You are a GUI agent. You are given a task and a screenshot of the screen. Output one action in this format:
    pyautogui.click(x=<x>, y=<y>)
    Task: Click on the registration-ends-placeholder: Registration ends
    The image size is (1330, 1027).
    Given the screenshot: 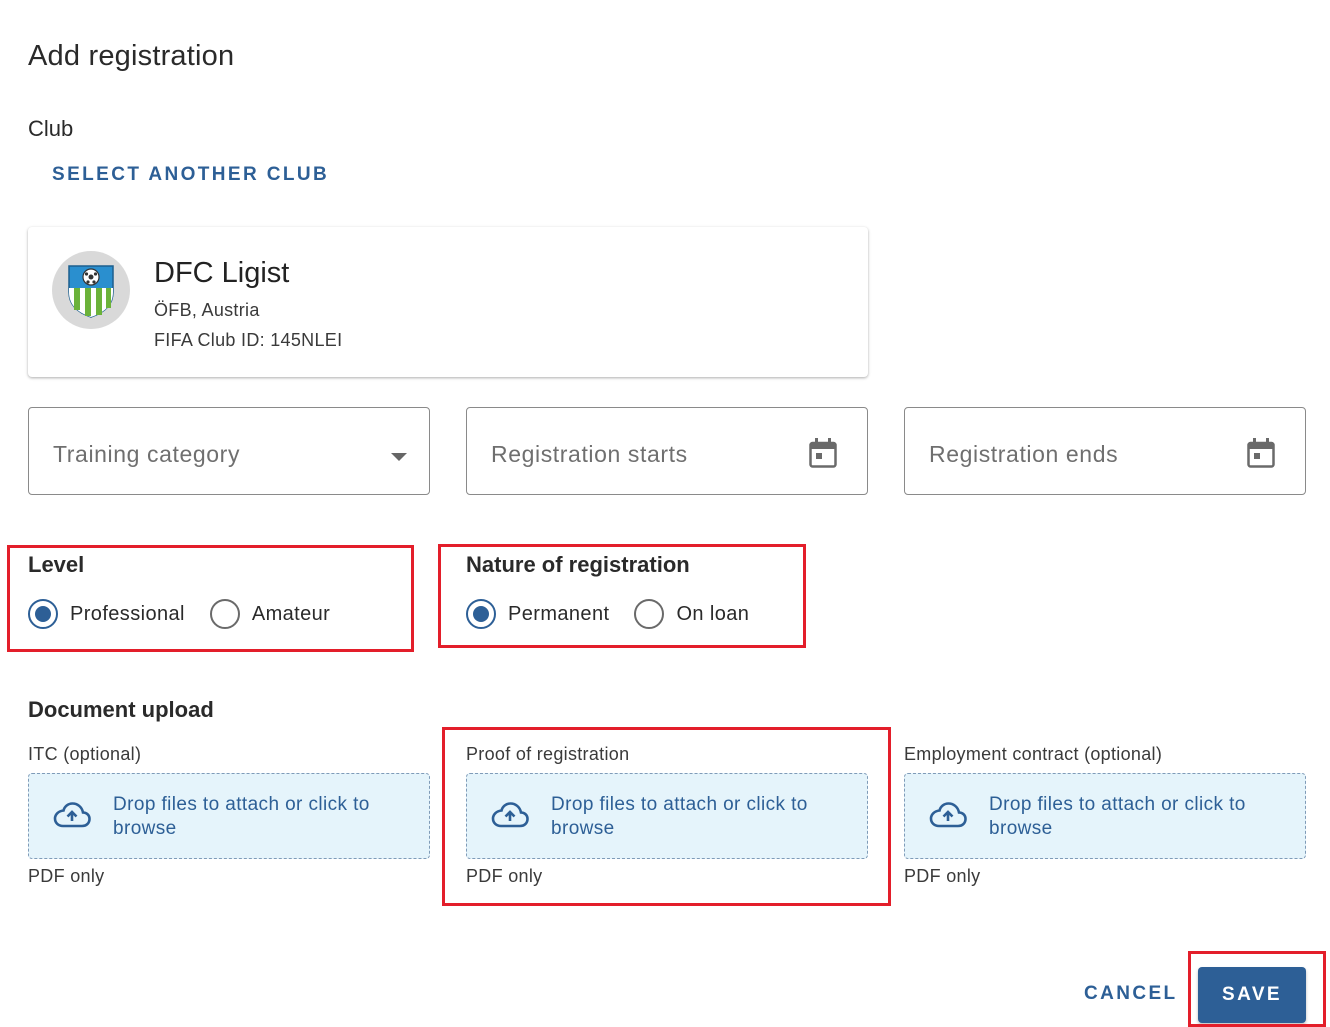 What is the action you would take?
    pyautogui.click(x=1024, y=454)
    